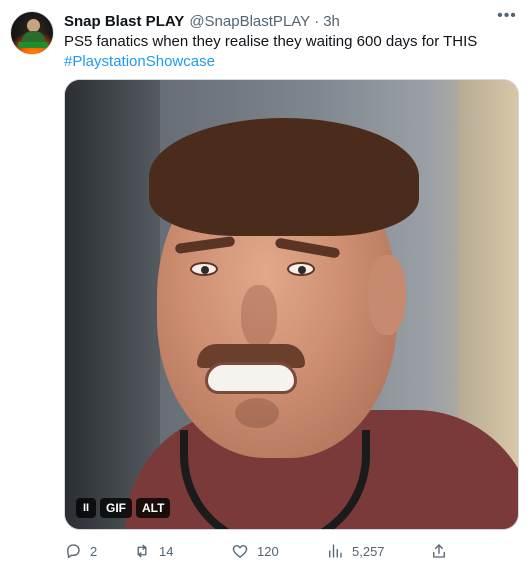 The image size is (531, 567). What do you see at coordinates (153, 508) in the screenshot?
I see `alt-text-button: ALT` at bounding box center [153, 508].